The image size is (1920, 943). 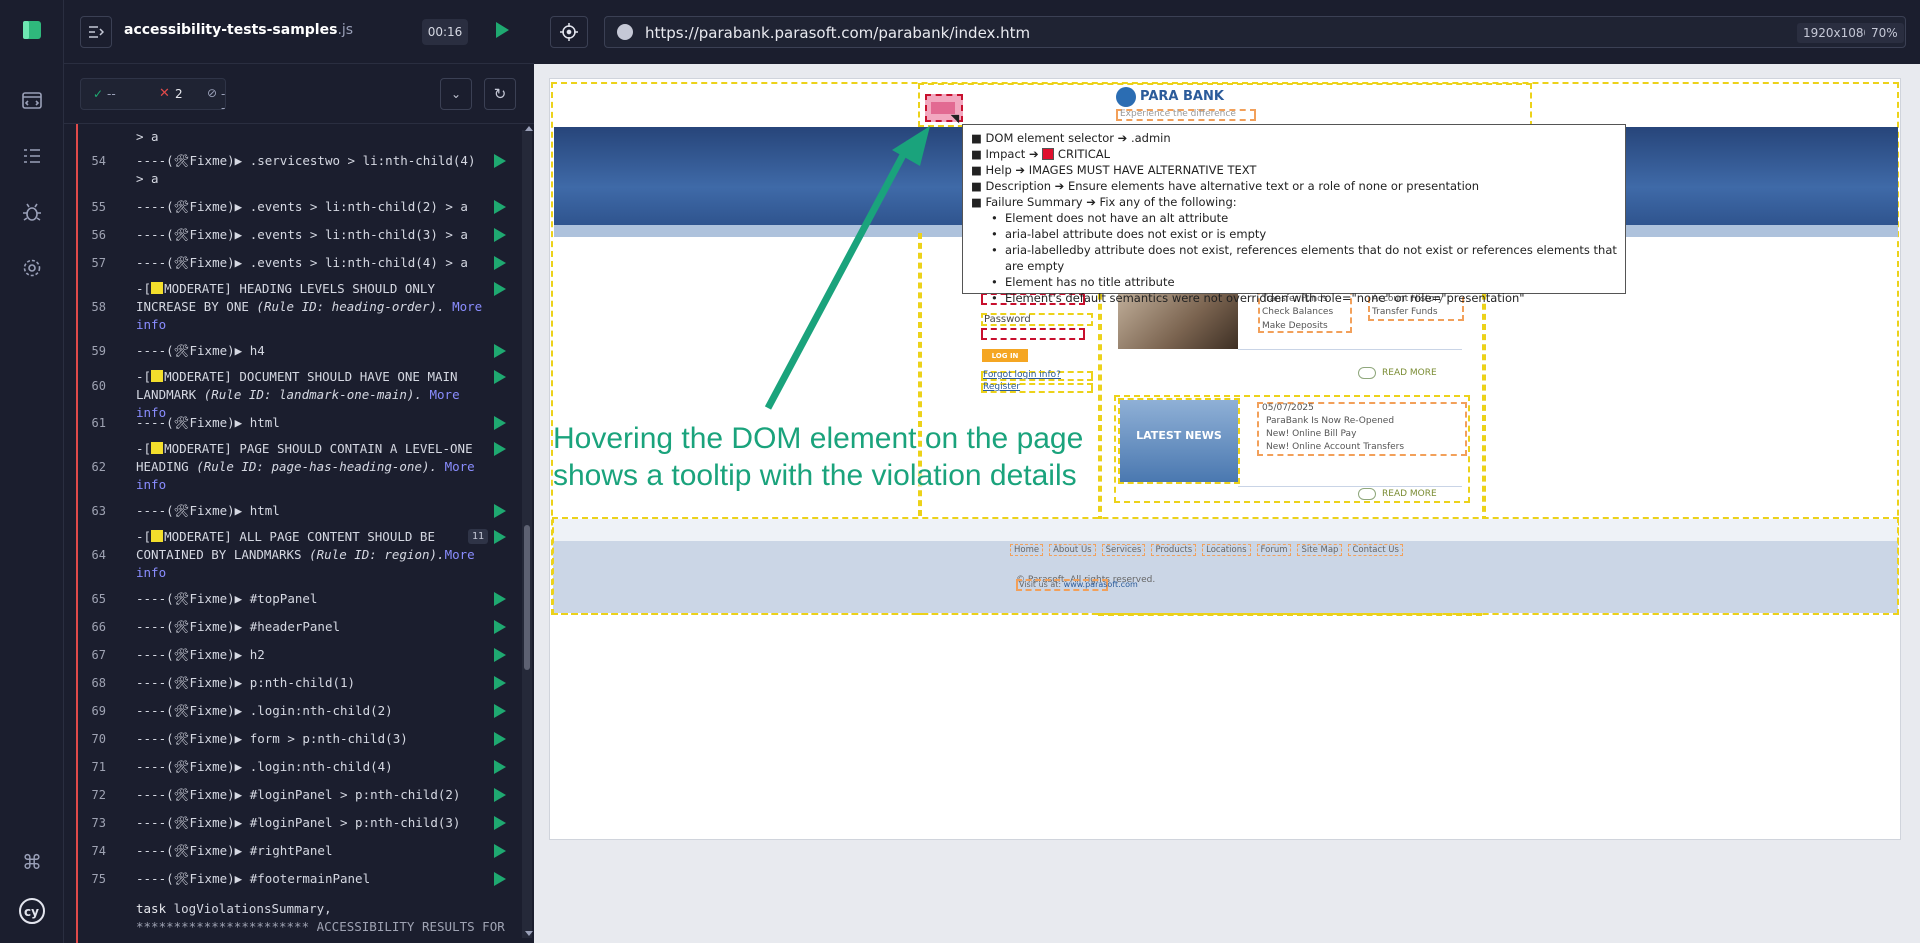 What do you see at coordinates (477, 536) in the screenshot?
I see `count-badge: 11` at bounding box center [477, 536].